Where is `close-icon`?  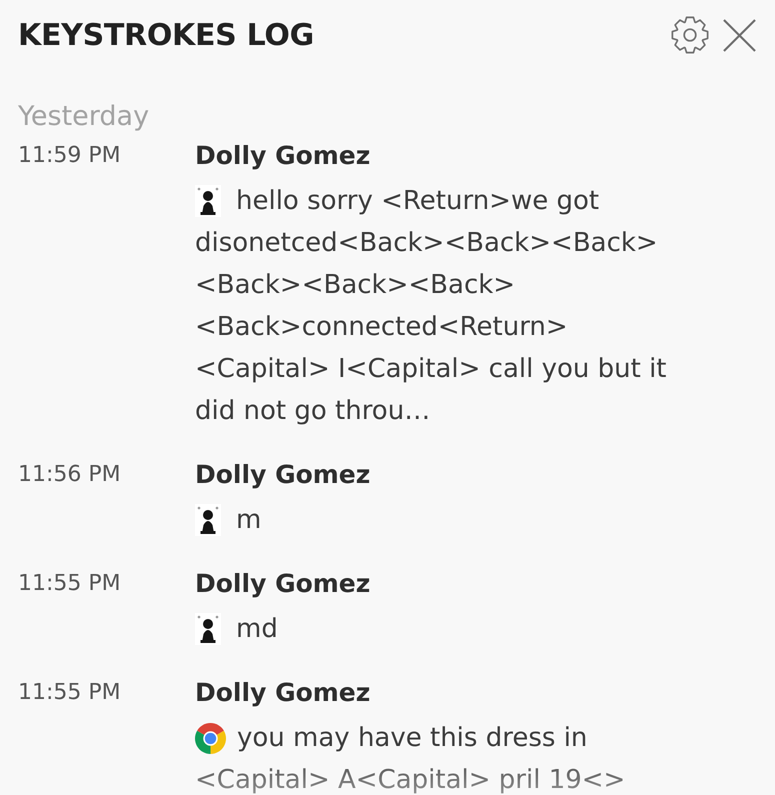
close-icon is located at coordinates (739, 35).